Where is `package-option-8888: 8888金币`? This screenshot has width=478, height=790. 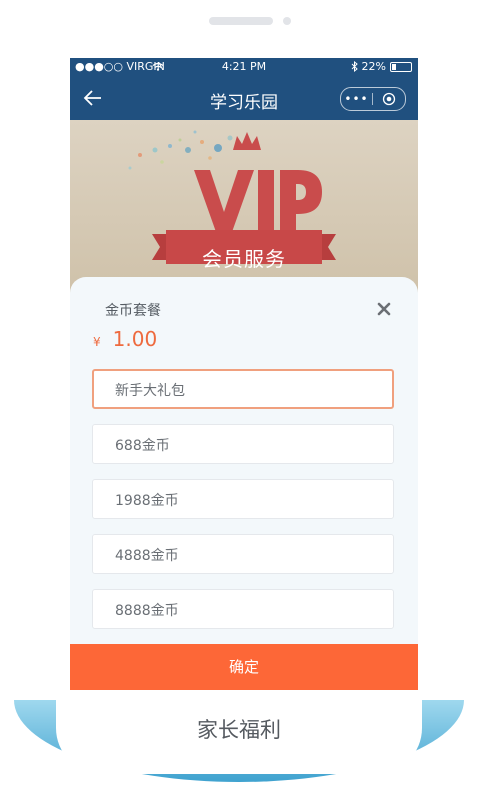
package-option-8888: 8888金币 is located at coordinates (243, 609).